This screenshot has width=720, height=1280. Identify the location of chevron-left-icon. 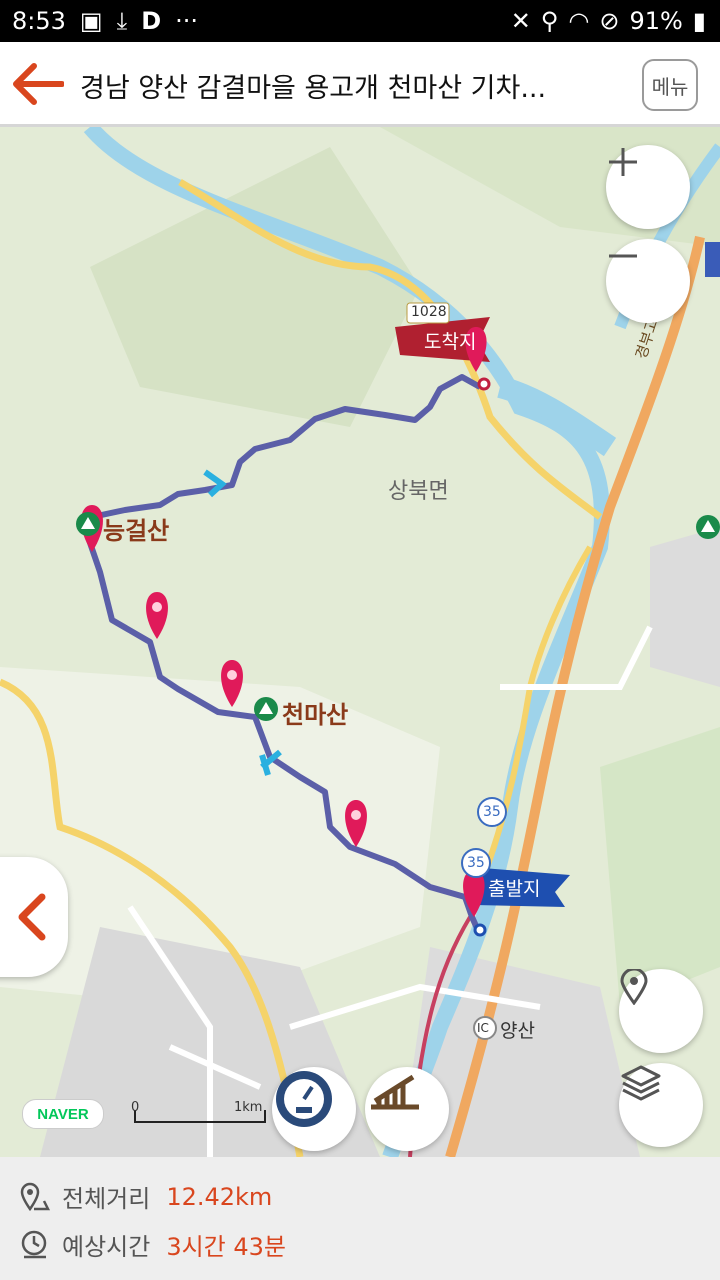
(32, 917).